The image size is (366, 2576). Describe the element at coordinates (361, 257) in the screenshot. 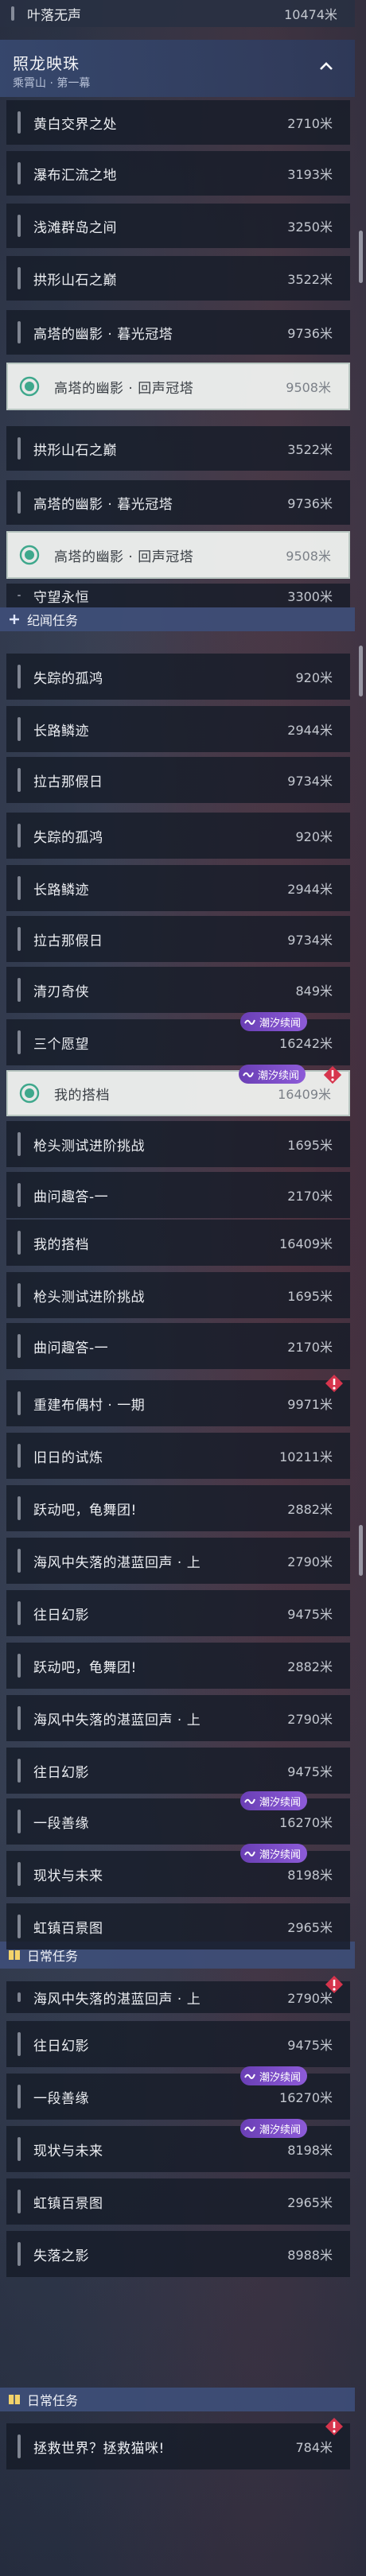

I see `scrollbar-thumb` at that location.